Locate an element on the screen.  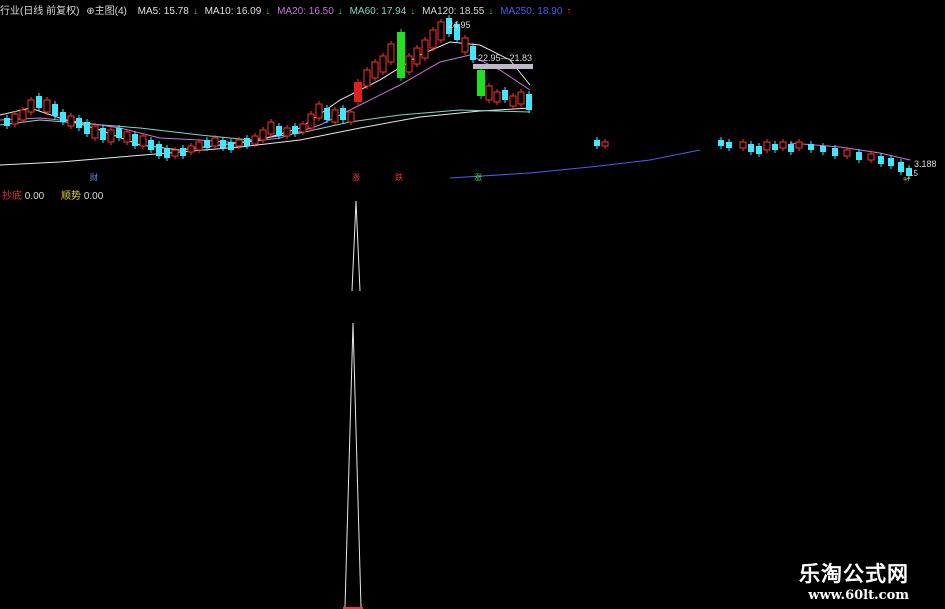
indicator-value-2: 0.00 is located at coordinates (93, 196).